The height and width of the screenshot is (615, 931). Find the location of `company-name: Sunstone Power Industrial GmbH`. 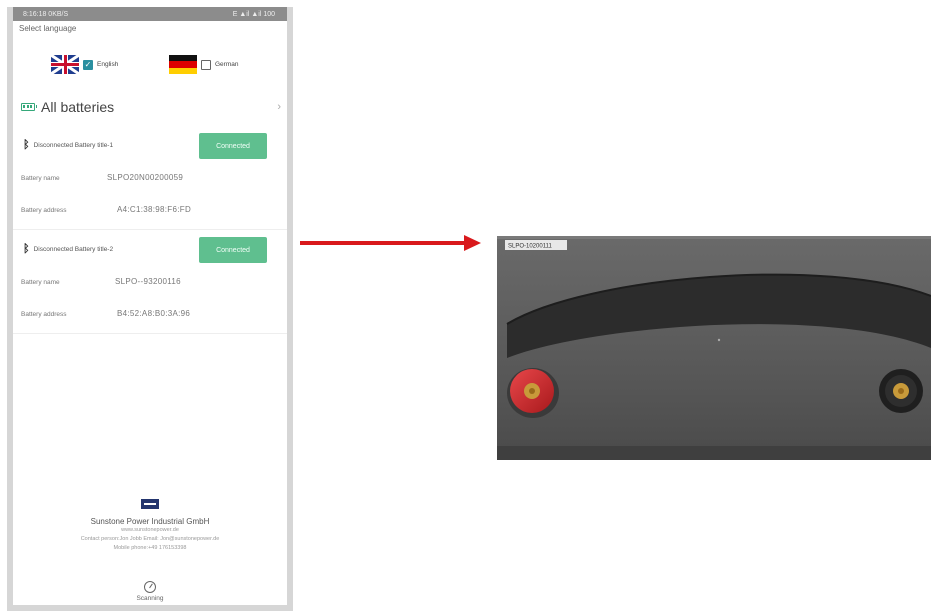

company-name: Sunstone Power Industrial GmbH is located at coordinates (150, 521).